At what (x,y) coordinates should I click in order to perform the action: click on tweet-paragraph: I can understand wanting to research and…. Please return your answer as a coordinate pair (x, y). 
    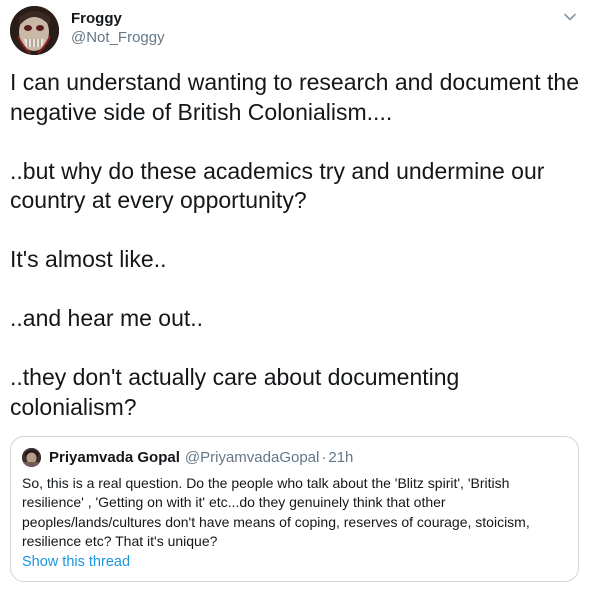
    Looking at the image, I should click on (294, 97).